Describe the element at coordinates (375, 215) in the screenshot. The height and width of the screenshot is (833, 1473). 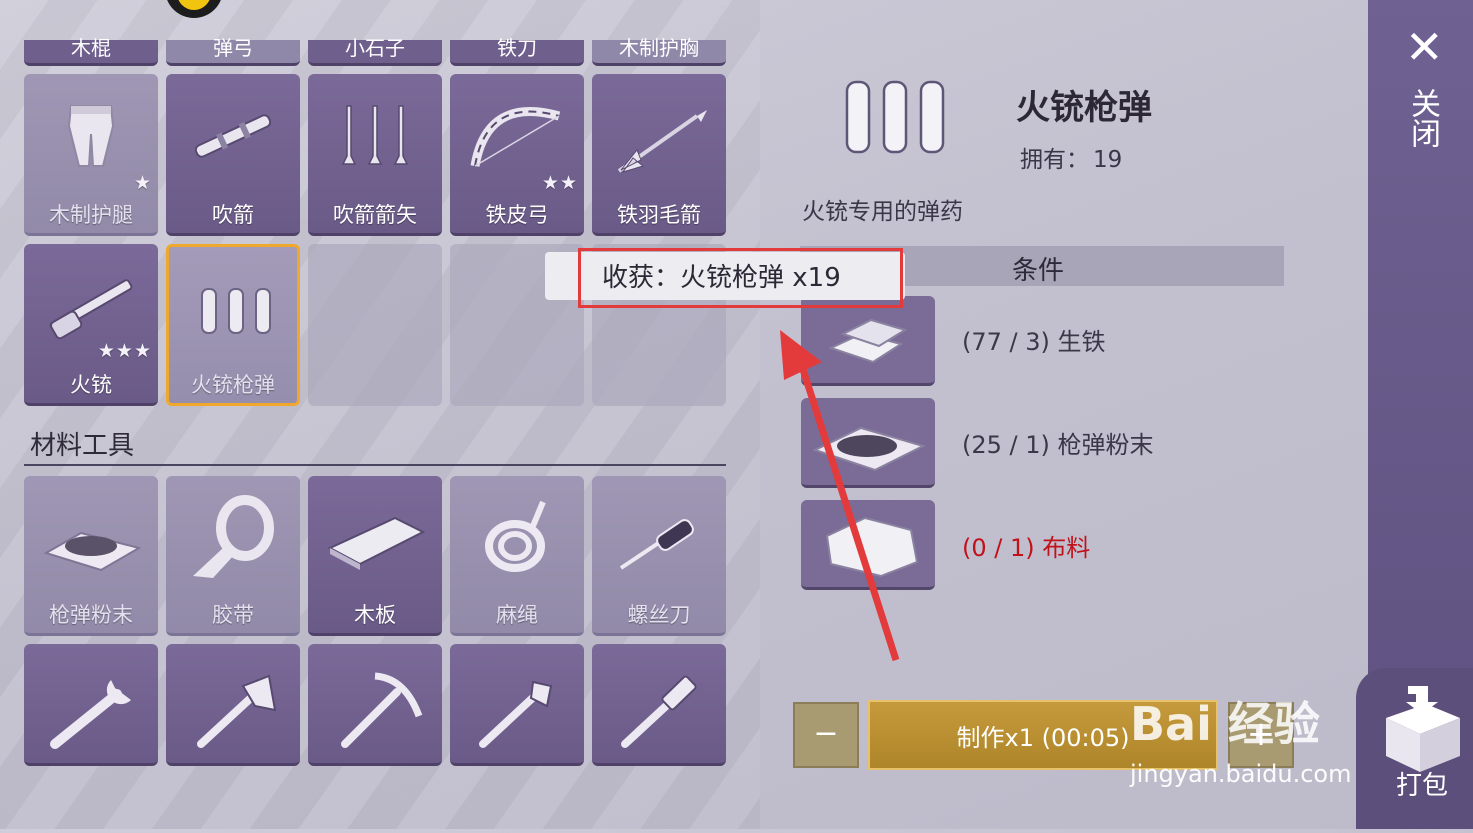
I see `tile-label: 吹箭箭矢` at that location.